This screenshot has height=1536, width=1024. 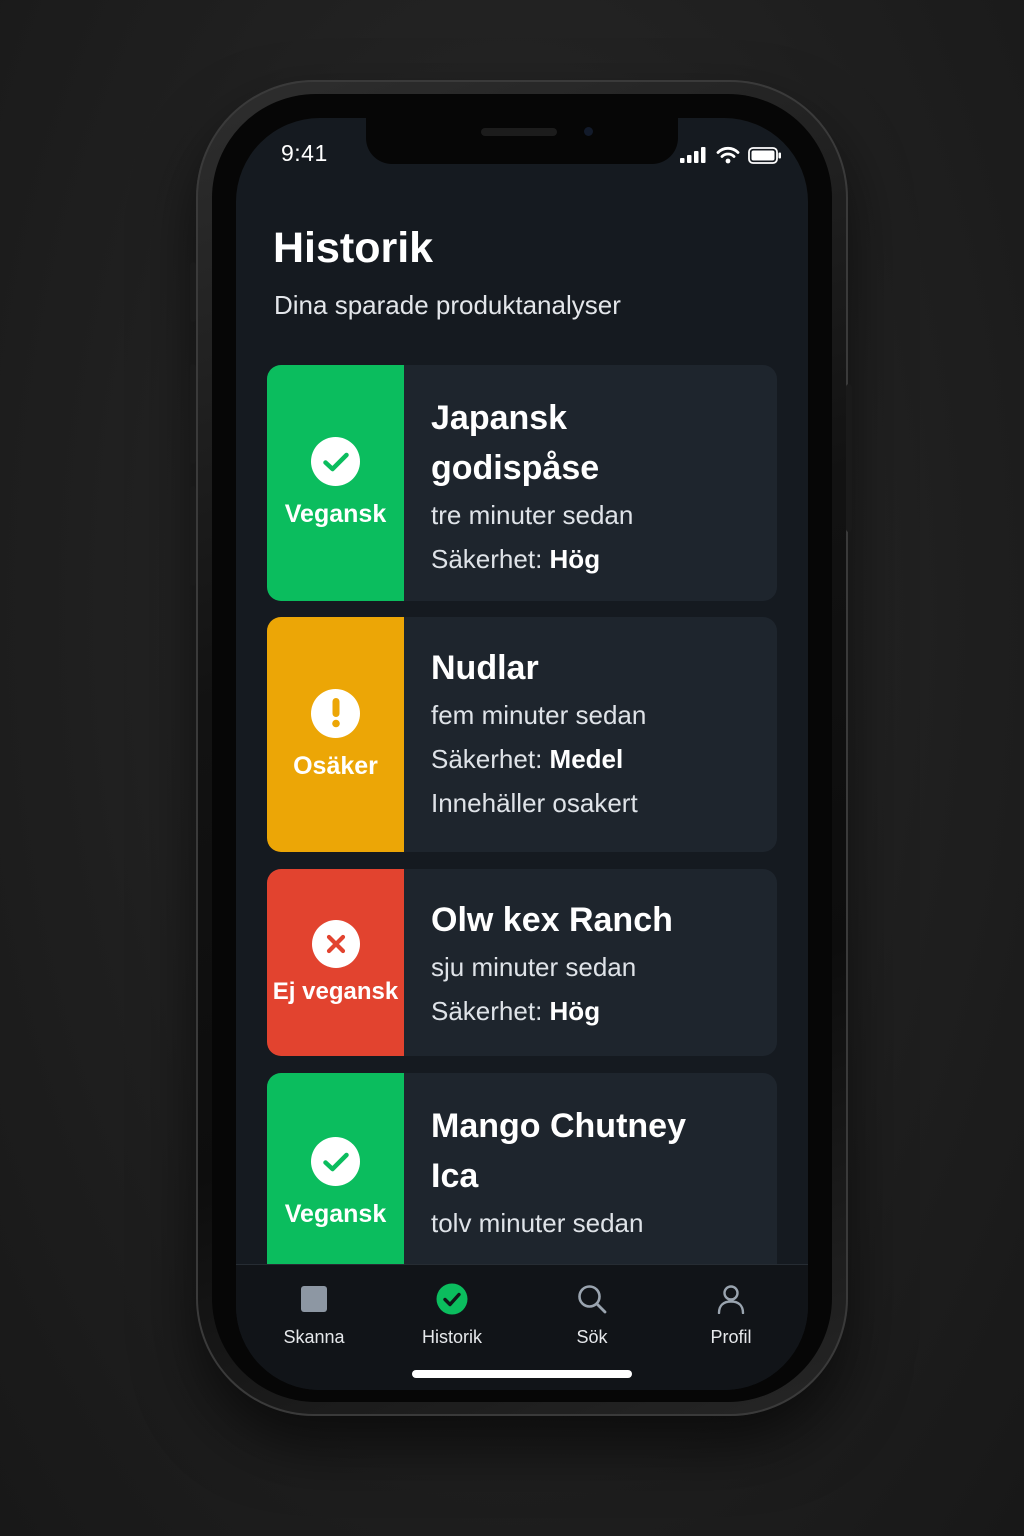 What do you see at coordinates (335, 991) in the screenshot?
I see `status-label: Ej vegansk` at bounding box center [335, 991].